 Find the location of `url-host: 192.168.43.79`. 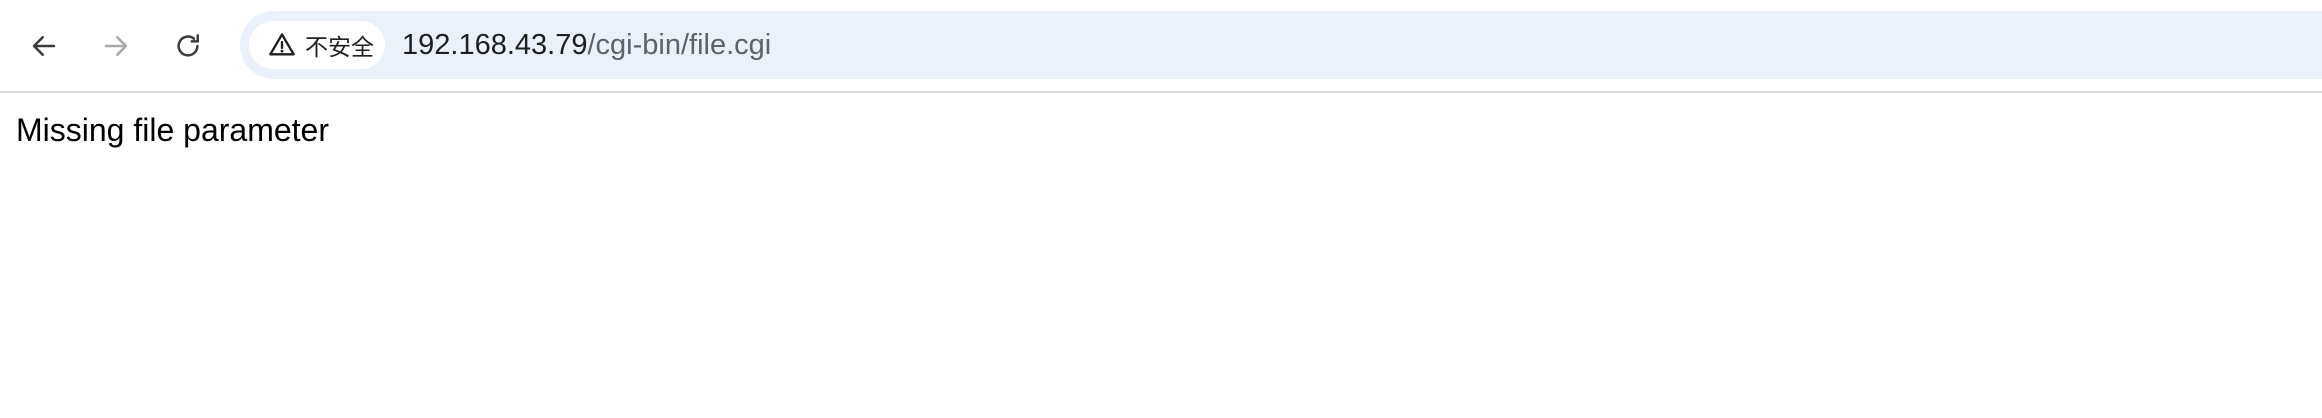

url-host: 192.168.43.79 is located at coordinates (495, 45).